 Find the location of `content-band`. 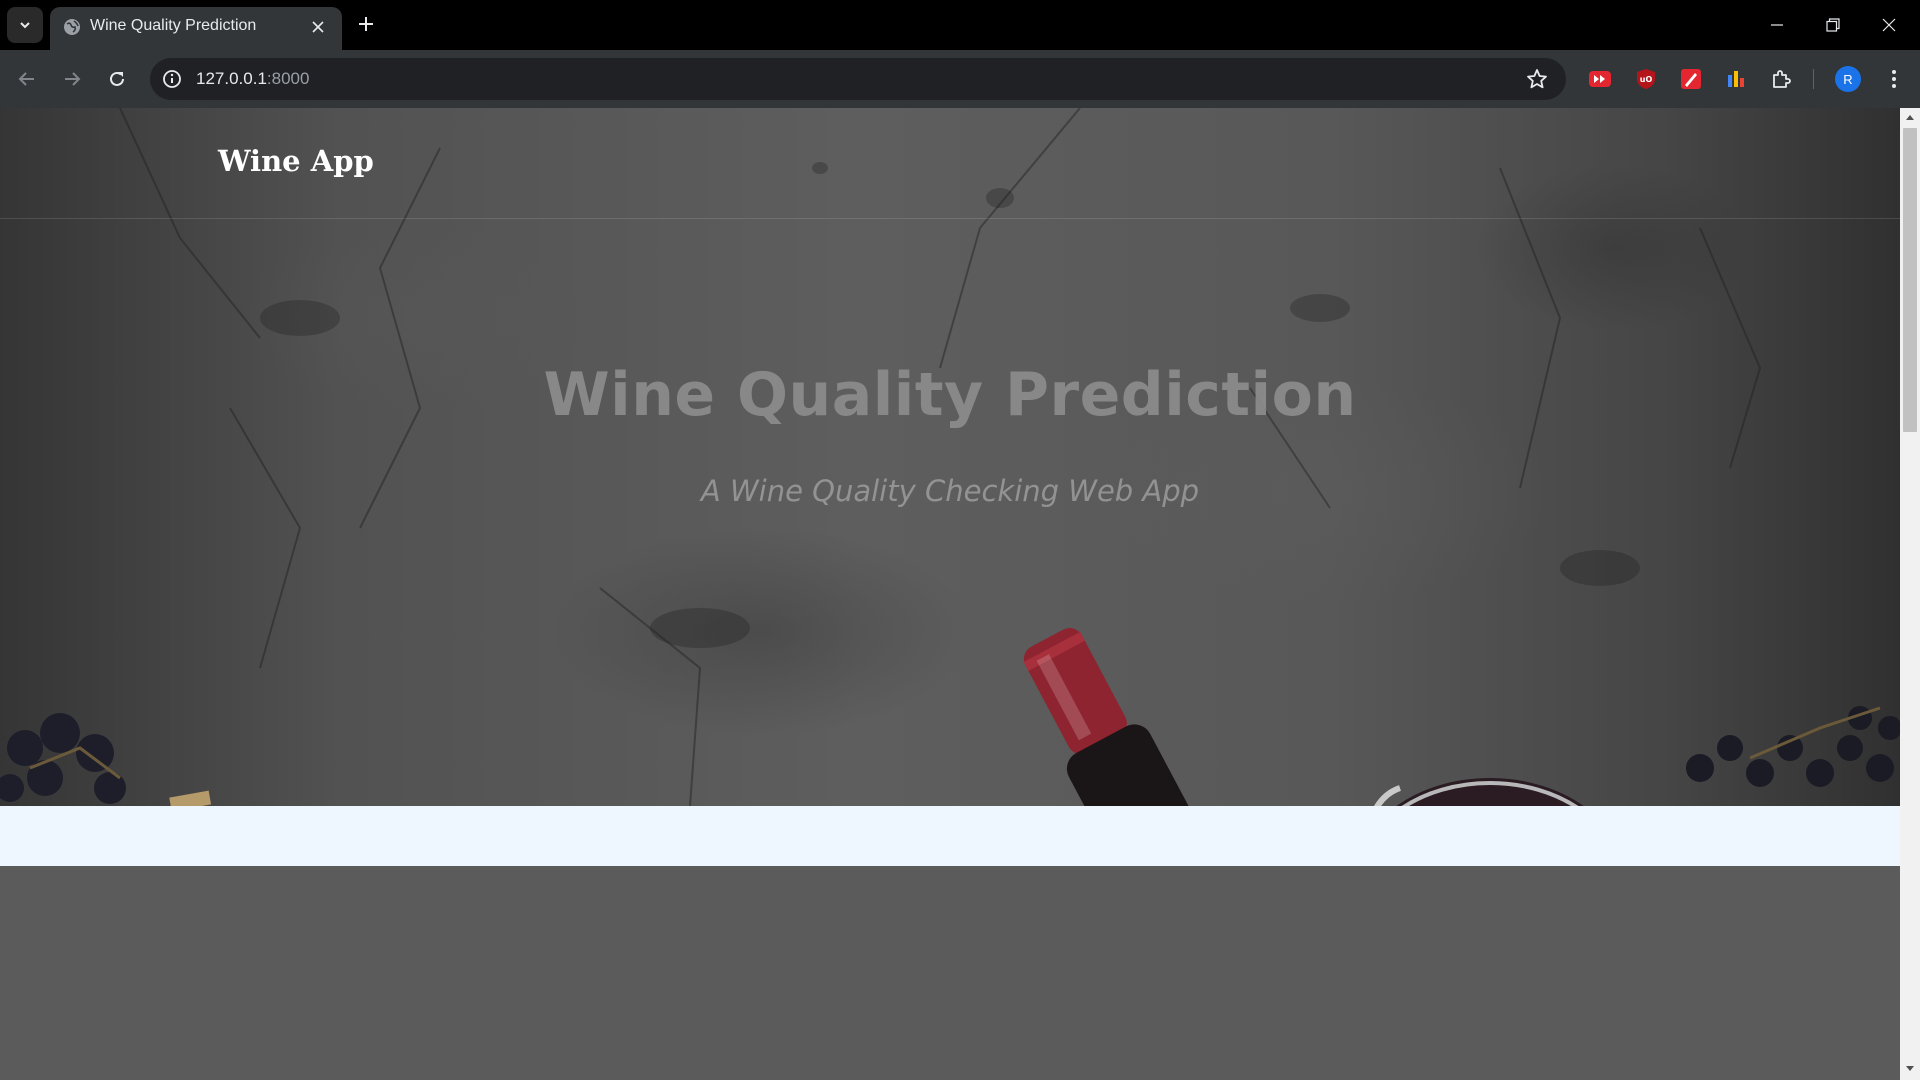

content-band is located at coordinates (950, 836).